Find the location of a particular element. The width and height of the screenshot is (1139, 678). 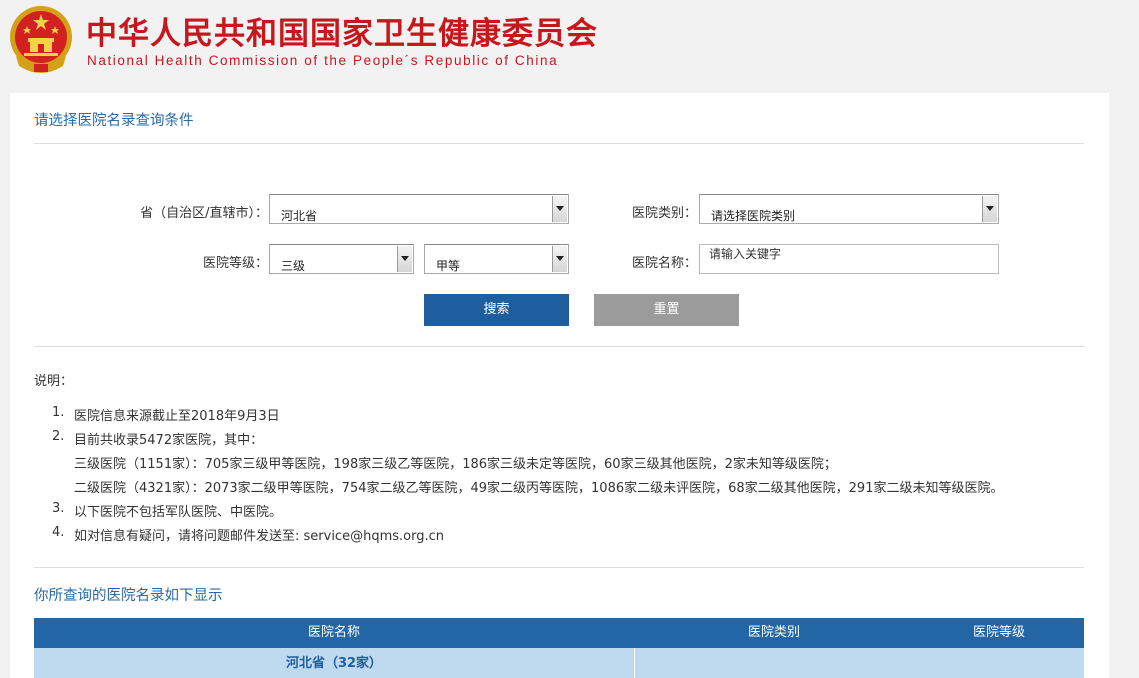

note-number: 3. is located at coordinates (58, 508).